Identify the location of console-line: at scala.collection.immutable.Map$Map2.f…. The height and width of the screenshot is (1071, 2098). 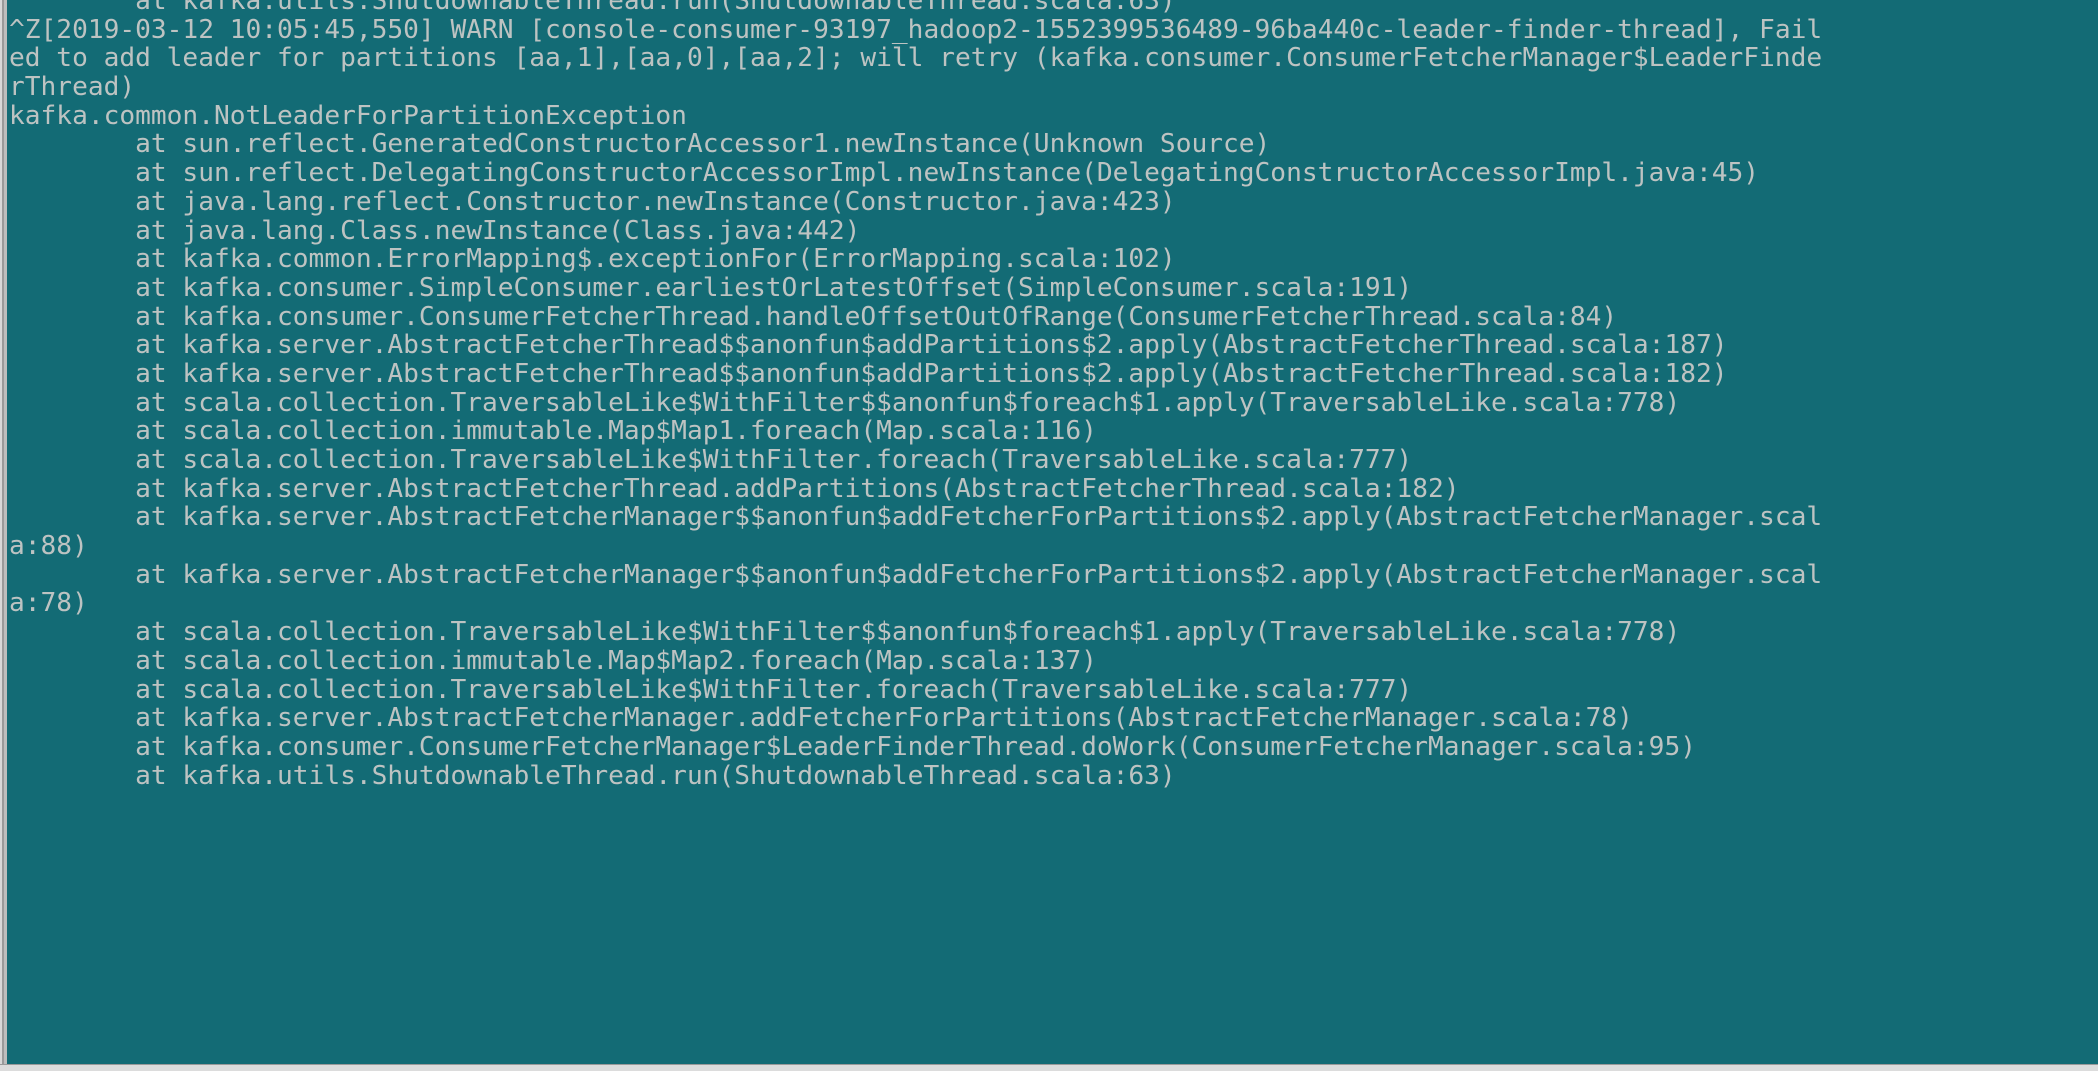
(553, 660).